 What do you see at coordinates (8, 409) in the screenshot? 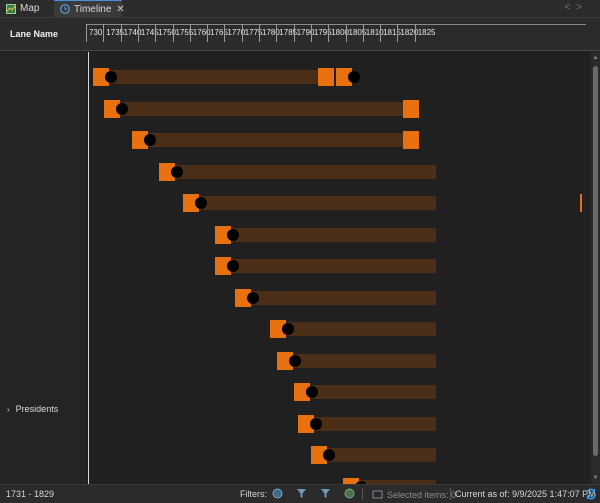
I see `chevron-right-icon: ›` at bounding box center [8, 409].